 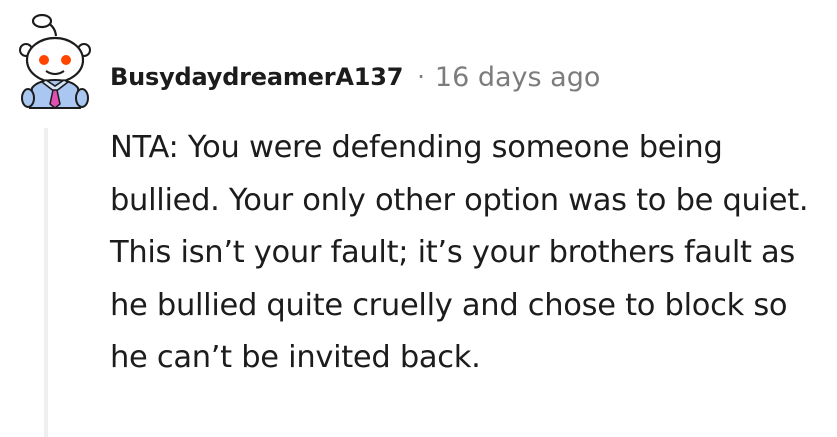 I want to click on comment-header: BusydaydreamerA137 · 16 days ago, so click(x=355, y=77).